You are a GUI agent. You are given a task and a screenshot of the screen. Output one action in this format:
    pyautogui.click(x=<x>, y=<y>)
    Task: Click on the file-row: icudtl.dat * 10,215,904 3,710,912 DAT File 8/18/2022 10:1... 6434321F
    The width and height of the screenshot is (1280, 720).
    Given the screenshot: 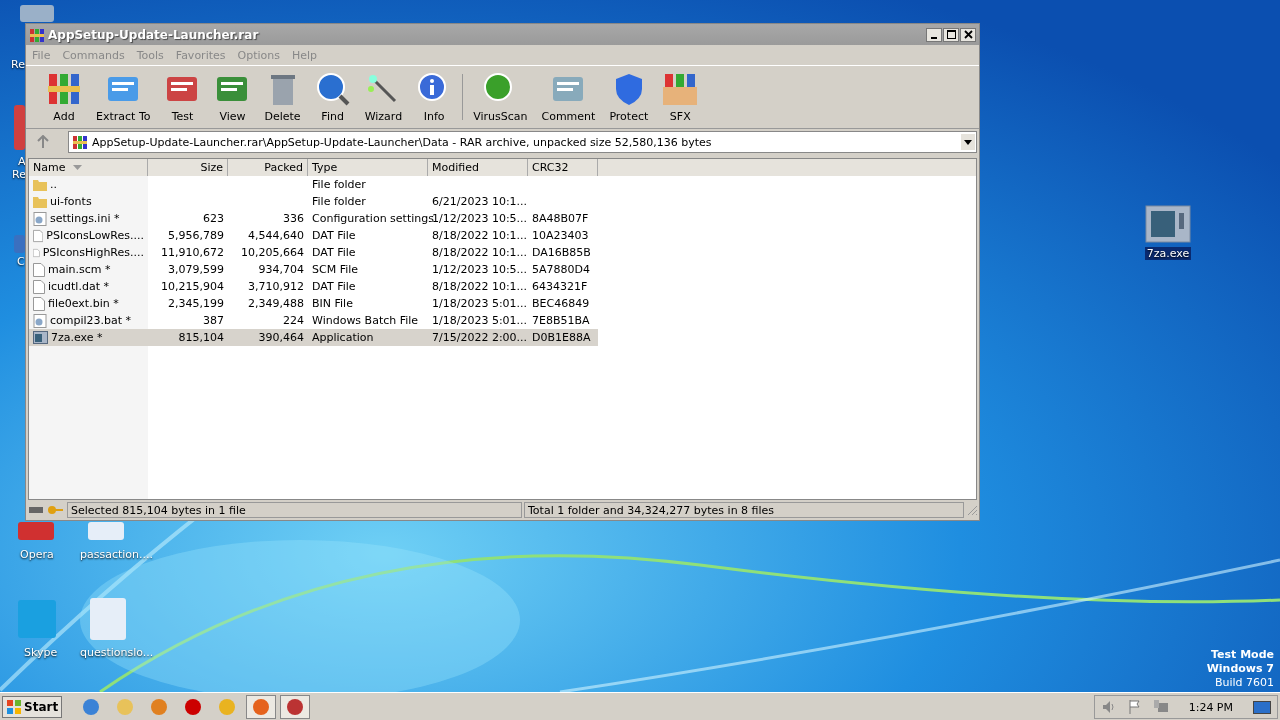 What is the action you would take?
    pyautogui.click(x=313, y=286)
    